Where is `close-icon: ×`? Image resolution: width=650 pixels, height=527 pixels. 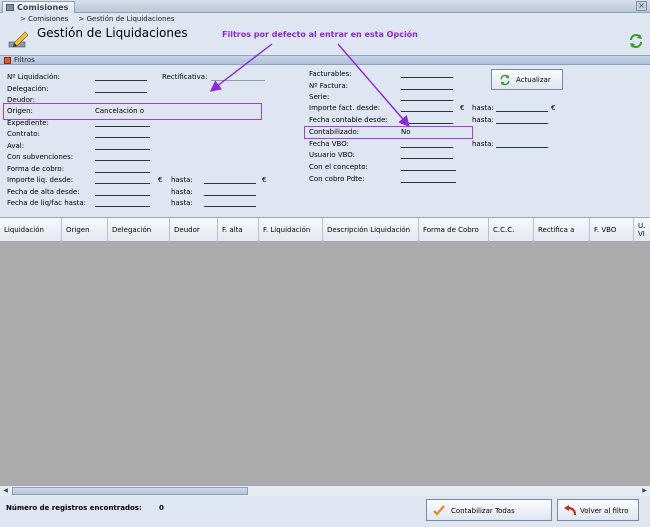 close-icon: × is located at coordinates (641, 6).